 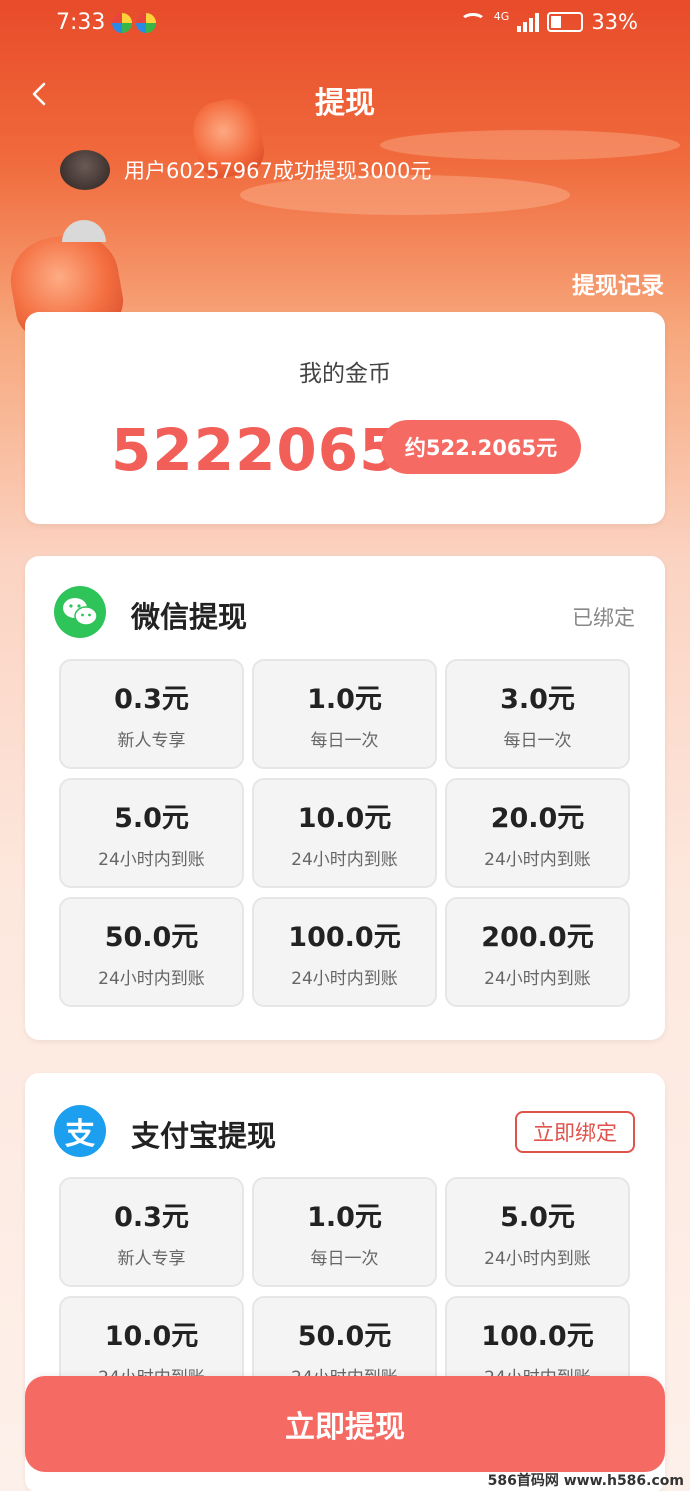 I want to click on amount-option: 3.0元每日一次, so click(x=537, y=714).